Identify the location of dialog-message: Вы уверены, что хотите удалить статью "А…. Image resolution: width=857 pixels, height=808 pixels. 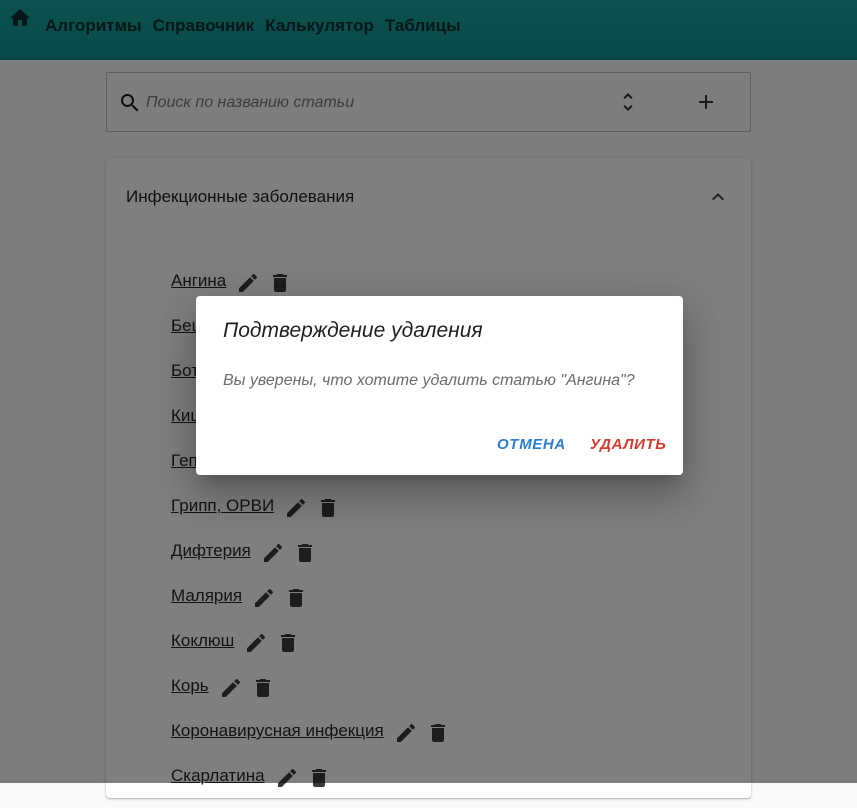
(429, 380).